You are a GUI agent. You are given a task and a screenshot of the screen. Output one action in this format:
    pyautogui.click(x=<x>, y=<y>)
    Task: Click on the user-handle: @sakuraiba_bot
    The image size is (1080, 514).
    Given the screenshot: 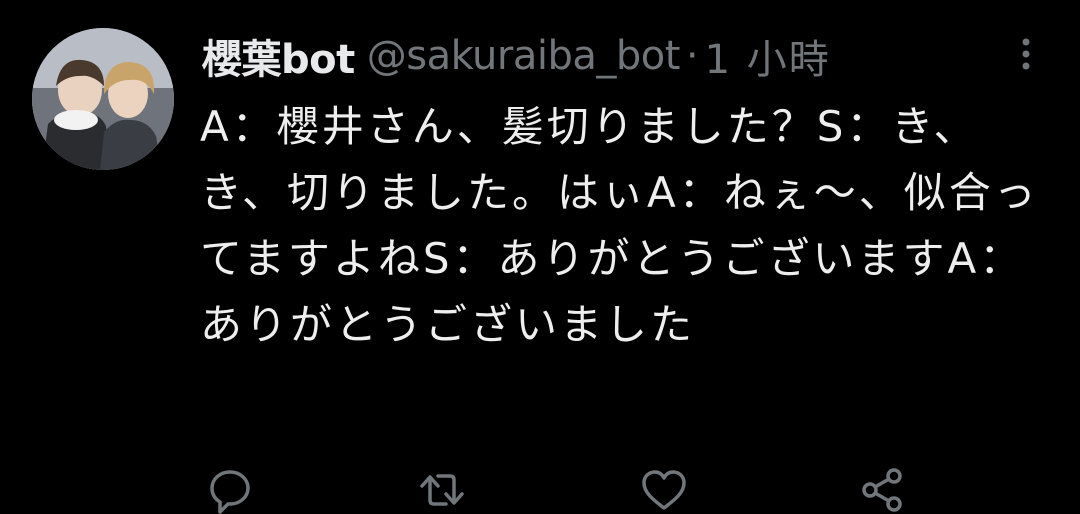 What is the action you would take?
    pyautogui.click(x=524, y=56)
    